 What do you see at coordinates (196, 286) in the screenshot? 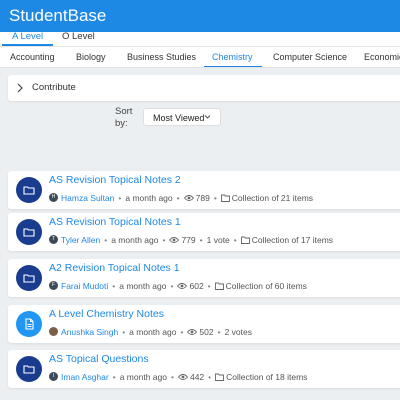
I see `view-count: 602` at bounding box center [196, 286].